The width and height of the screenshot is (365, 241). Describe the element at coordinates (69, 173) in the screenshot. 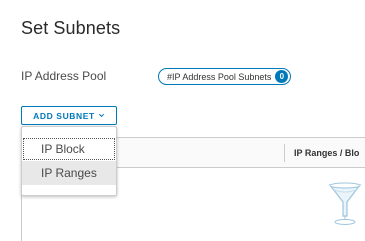

I see `menu-item-ip-ranges: IP Ranges` at that location.